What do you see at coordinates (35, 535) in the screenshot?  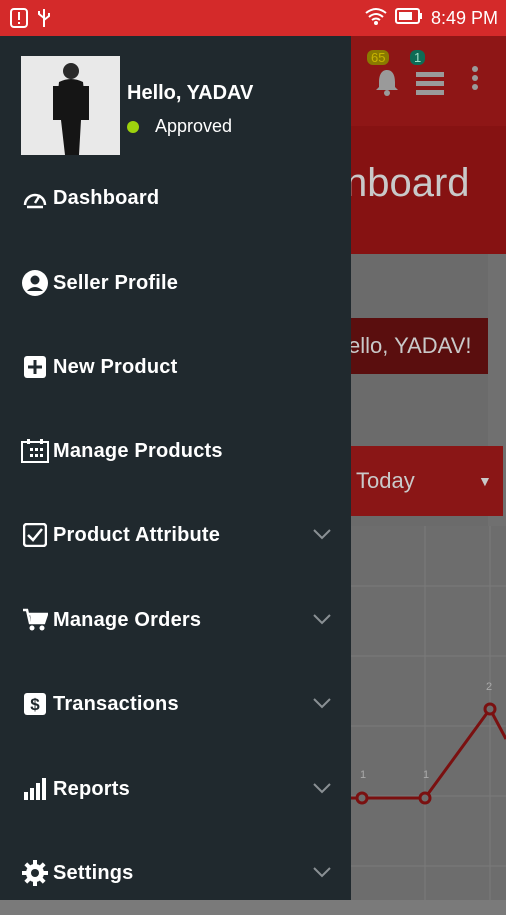 I see `check-box-icon` at bounding box center [35, 535].